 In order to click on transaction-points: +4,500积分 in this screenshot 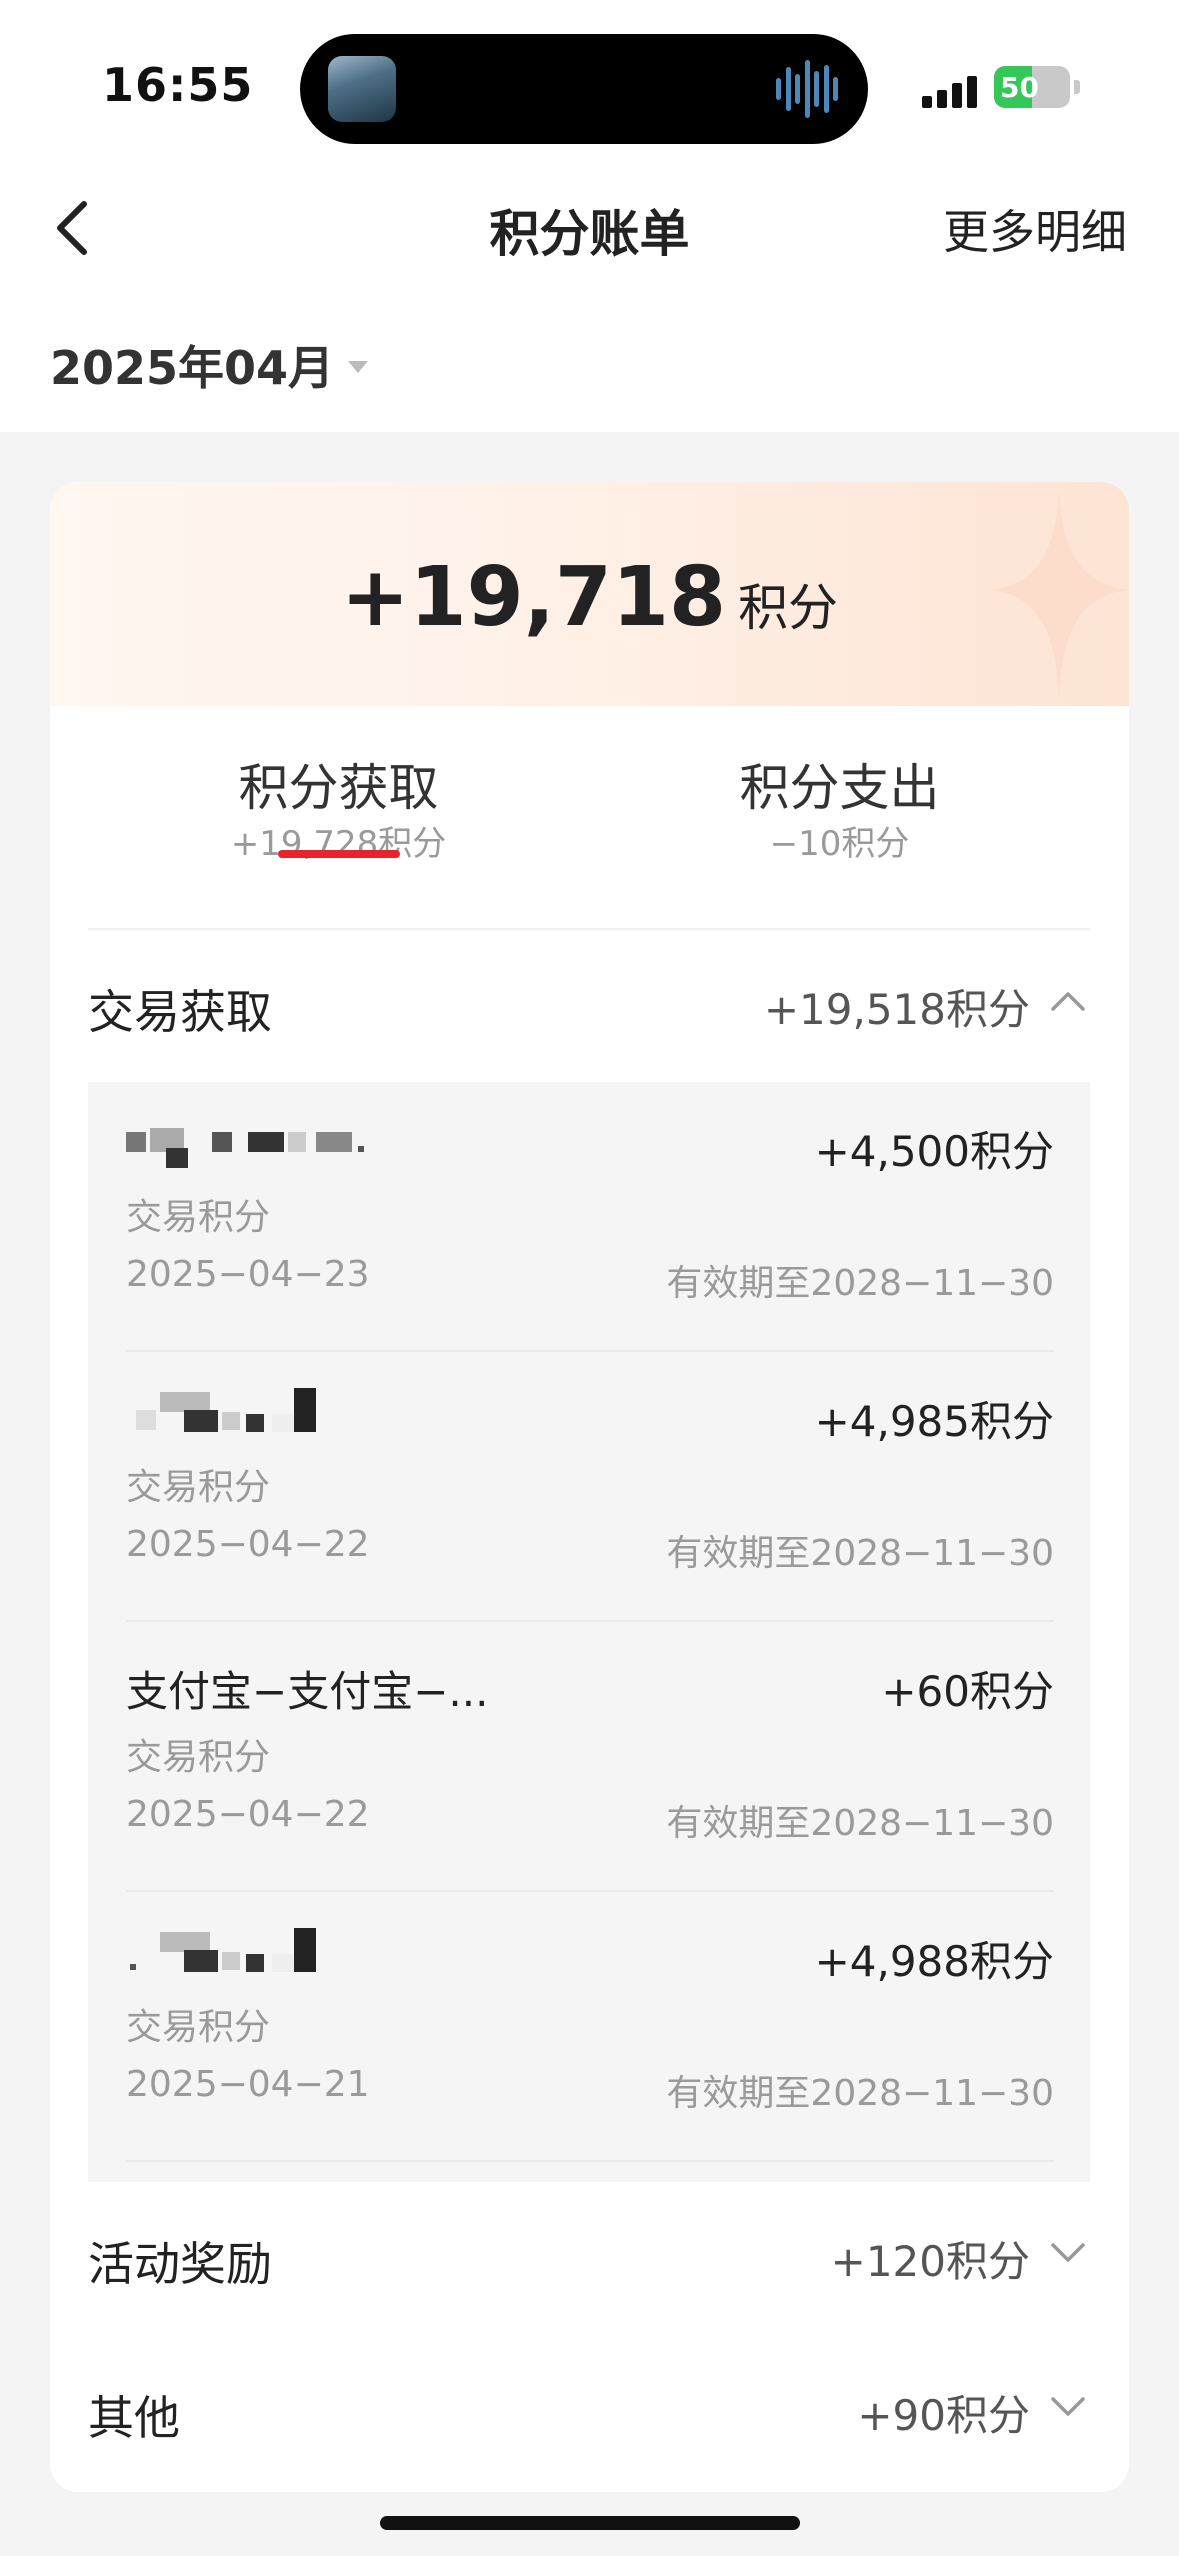, I will do `click(934, 1151)`.